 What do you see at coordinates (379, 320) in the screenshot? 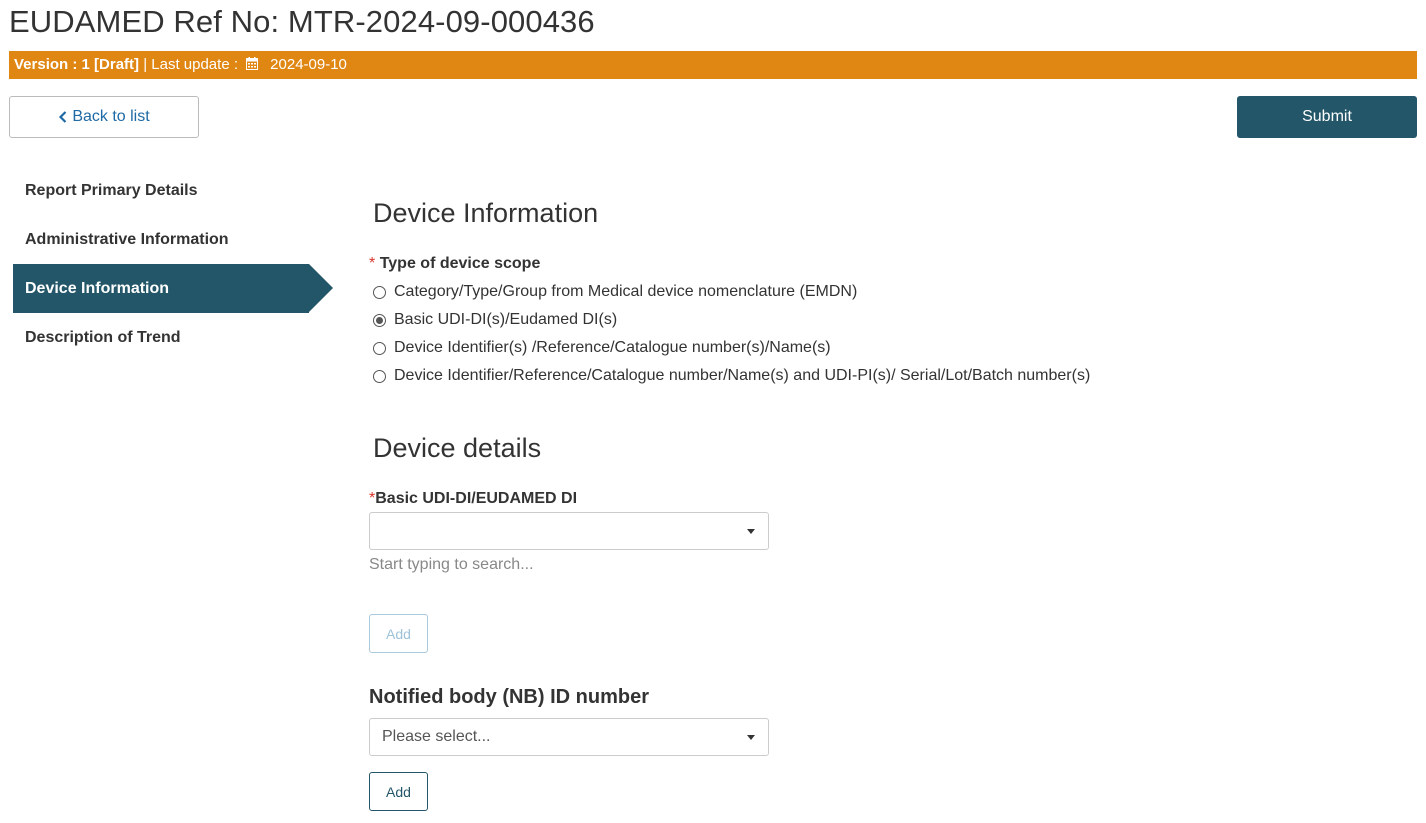
I see `radio-button-checked` at bounding box center [379, 320].